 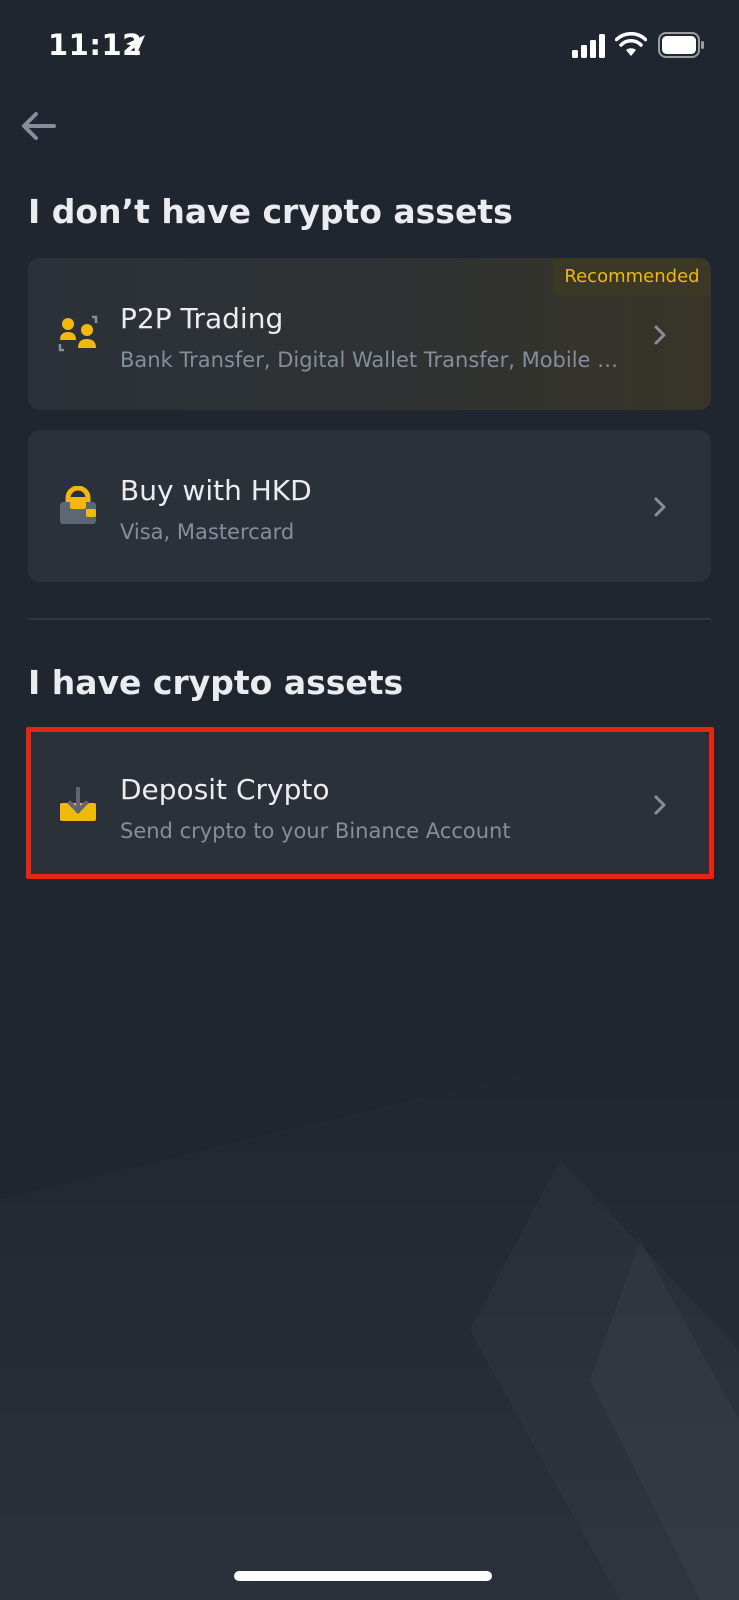 I want to click on deposit-tray-icon, so click(x=78, y=804).